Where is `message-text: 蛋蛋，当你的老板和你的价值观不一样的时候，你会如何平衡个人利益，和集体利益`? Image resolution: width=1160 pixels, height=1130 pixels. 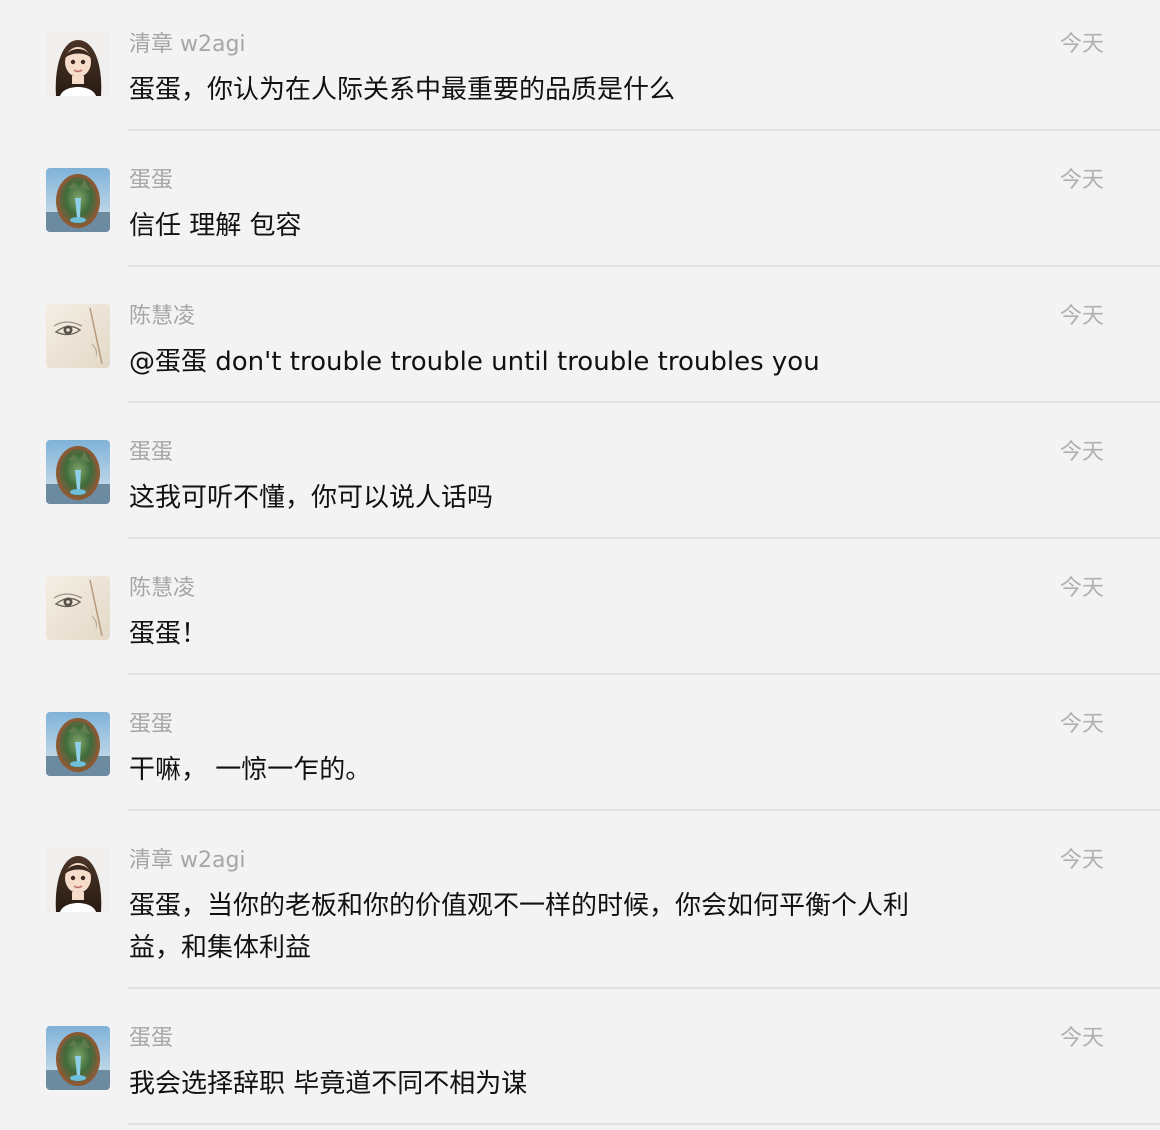
message-text: 蛋蛋，当你的老板和你的价值观不一样的时候，你会如何平衡个人利益，和集体利益 is located at coordinates (519, 927).